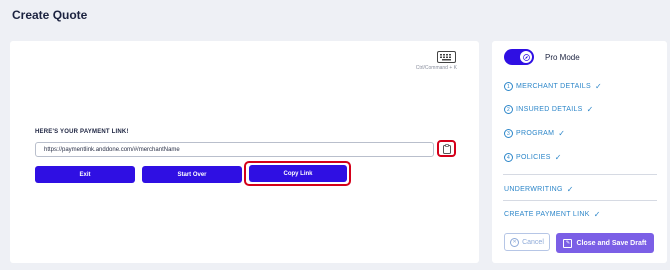 The height and width of the screenshot is (270, 670). Describe the element at coordinates (568, 243) in the screenshot. I see `edit-icon: ✎` at that location.